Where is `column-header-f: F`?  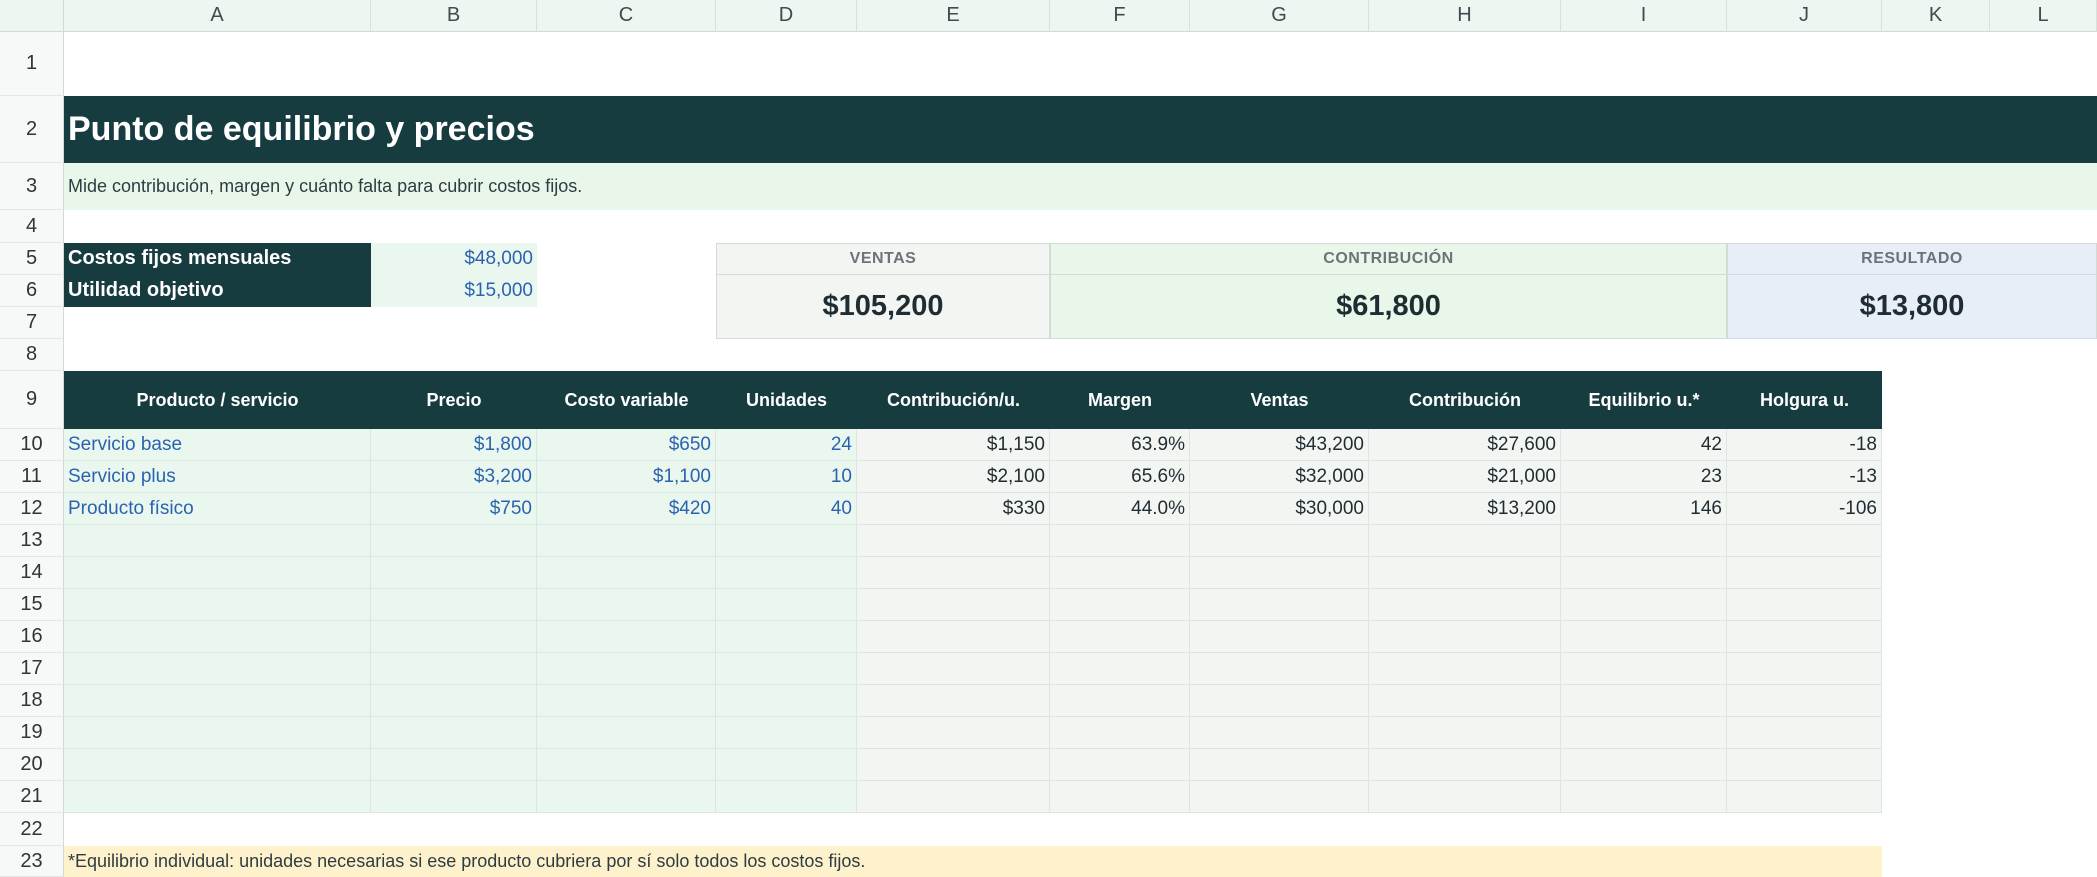
column-header-f: F is located at coordinates (1120, 16).